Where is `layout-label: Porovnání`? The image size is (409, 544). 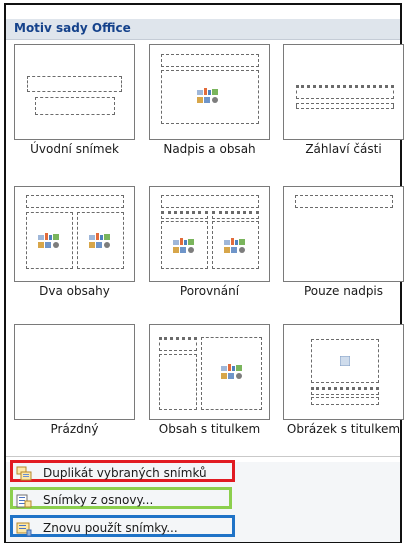 layout-label: Porovnání is located at coordinates (209, 291).